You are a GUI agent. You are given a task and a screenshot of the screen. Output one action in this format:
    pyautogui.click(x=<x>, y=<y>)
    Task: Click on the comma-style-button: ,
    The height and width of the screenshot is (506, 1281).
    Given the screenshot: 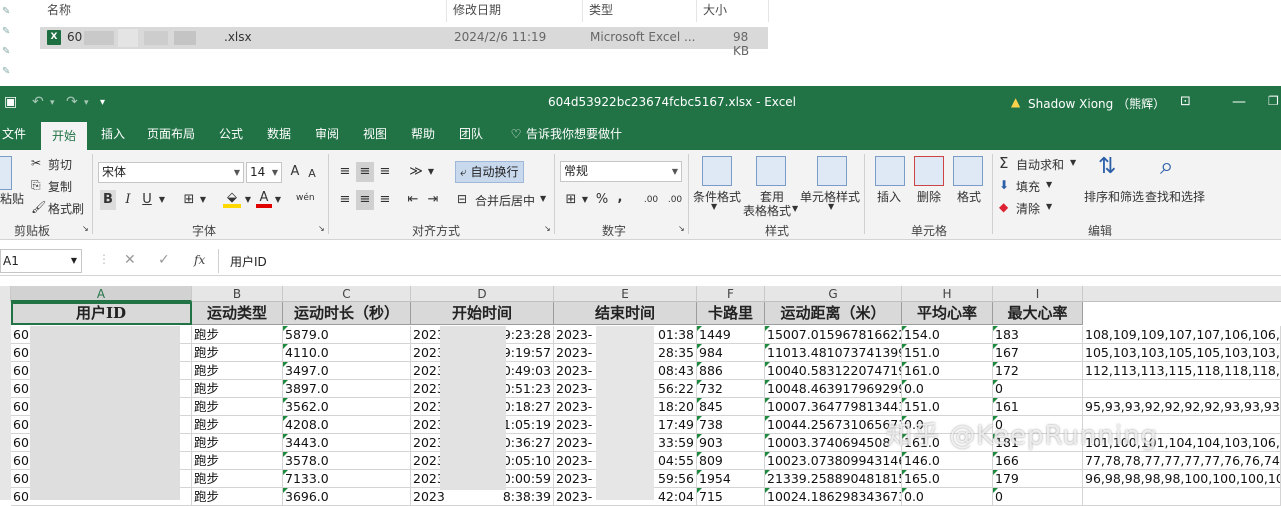 What is the action you would take?
    pyautogui.click(x=620, y=198)
    